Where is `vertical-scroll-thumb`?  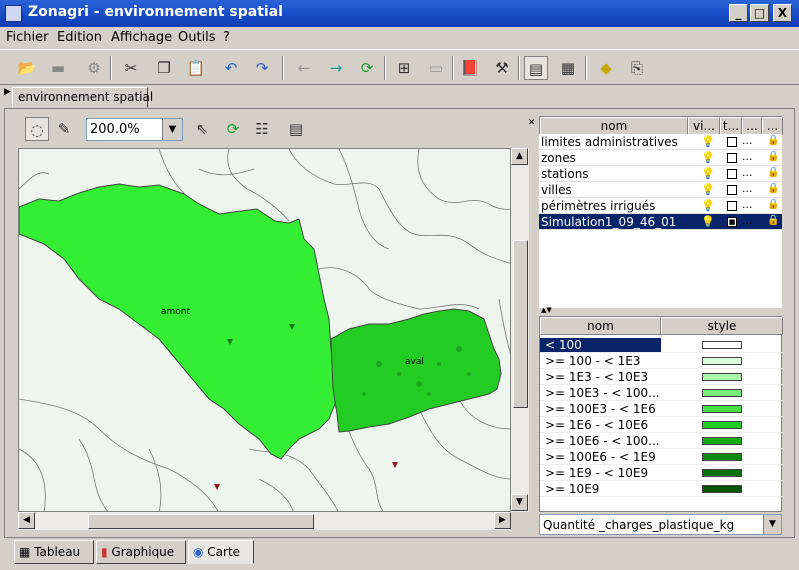 vertical-scroll-thumb is located at coordinates (520, 324).